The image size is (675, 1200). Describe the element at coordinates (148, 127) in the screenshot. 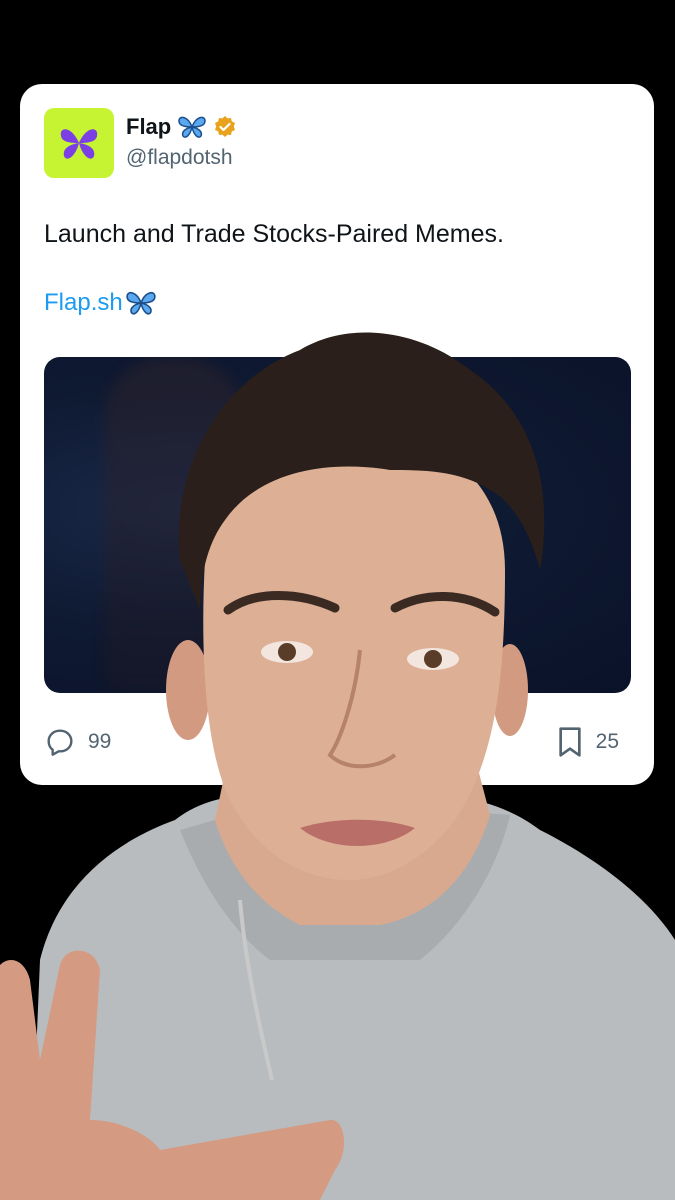

I see `display-name: Flap` at that location.